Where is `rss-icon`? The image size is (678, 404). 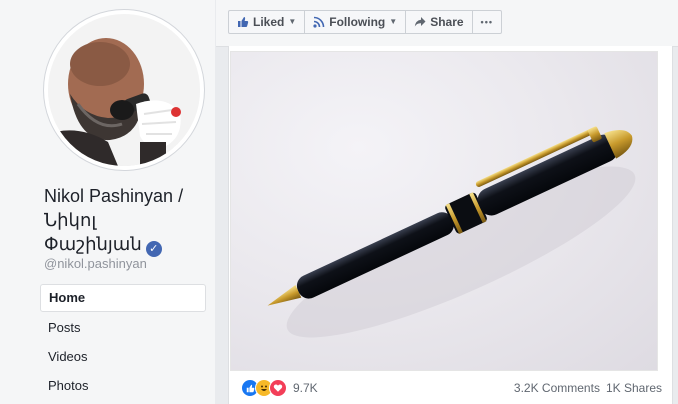 rss-icon is located at coordinates (319, 22).